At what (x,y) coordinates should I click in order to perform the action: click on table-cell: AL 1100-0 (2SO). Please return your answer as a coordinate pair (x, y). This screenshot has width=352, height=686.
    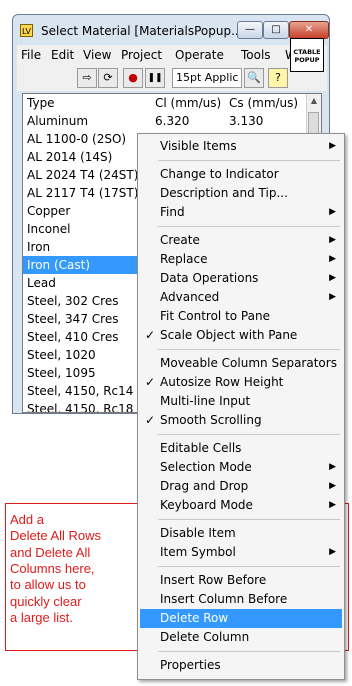
    Looking at the image, I should click on (87, 139).